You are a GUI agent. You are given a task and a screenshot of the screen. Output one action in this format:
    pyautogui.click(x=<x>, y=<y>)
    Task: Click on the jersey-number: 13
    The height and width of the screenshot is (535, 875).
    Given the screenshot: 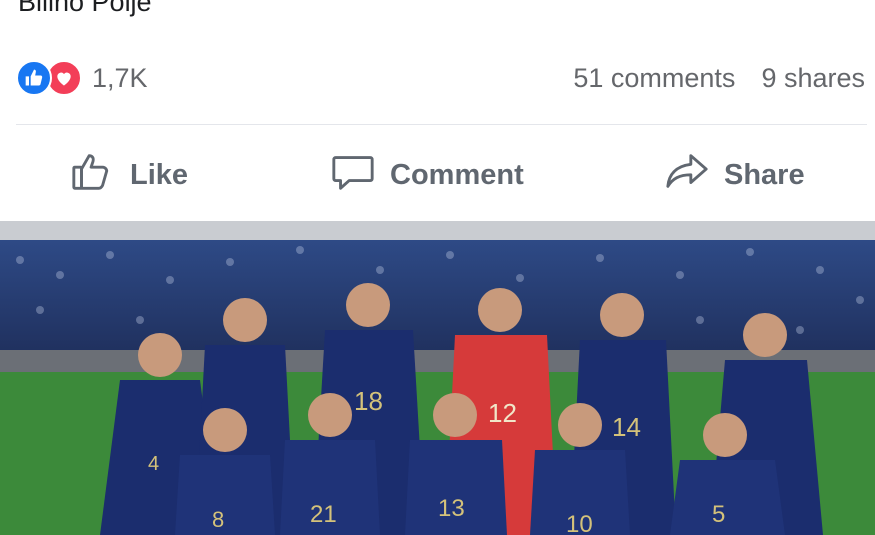 What is the action you would take?
    pyautogui.click(x=451, y=508)
    